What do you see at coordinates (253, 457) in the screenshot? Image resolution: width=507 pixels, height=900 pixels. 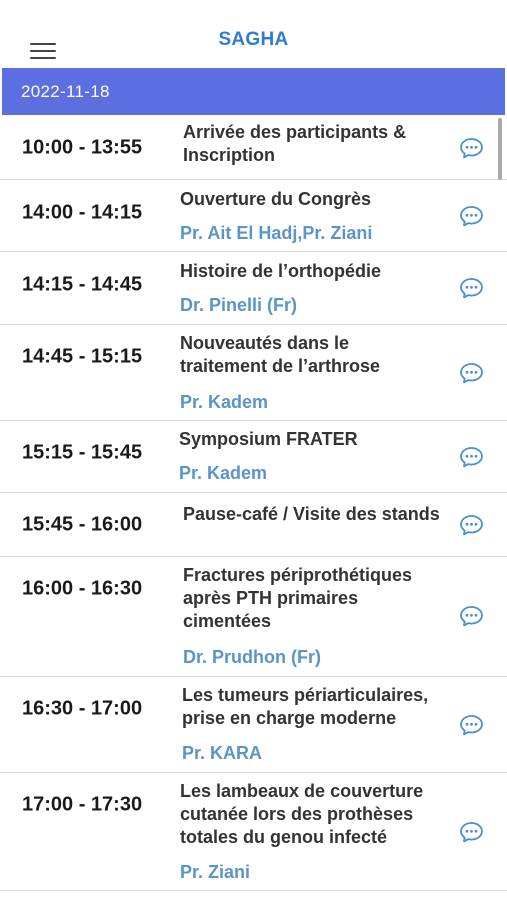 I see `session-row: 15:15 - 15:45 Symposium FRATER Pr. Kadem` at bounding box center [253, 457].